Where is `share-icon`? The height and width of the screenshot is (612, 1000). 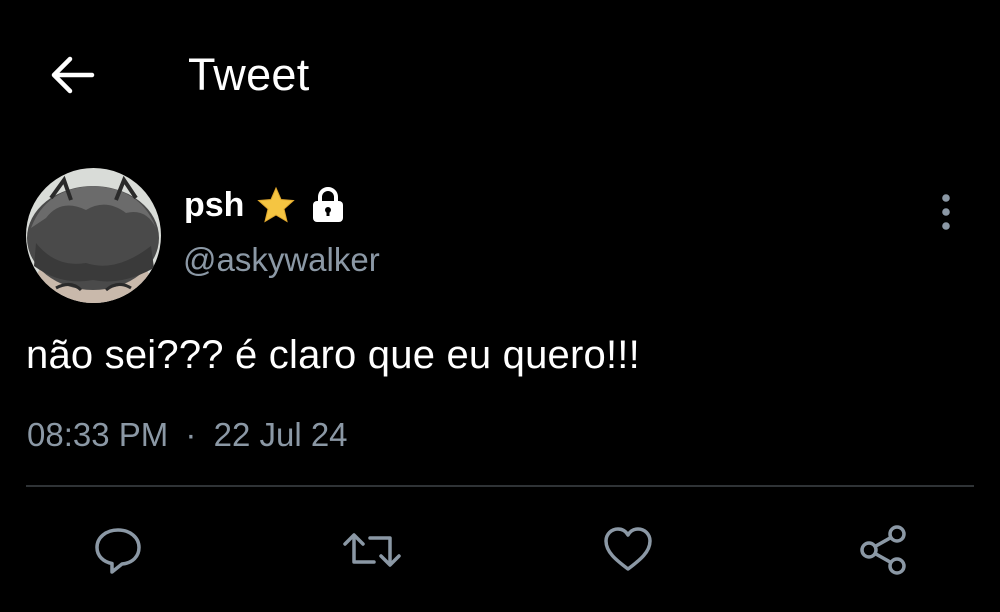
share-icon is located at coordinates (883, 550).